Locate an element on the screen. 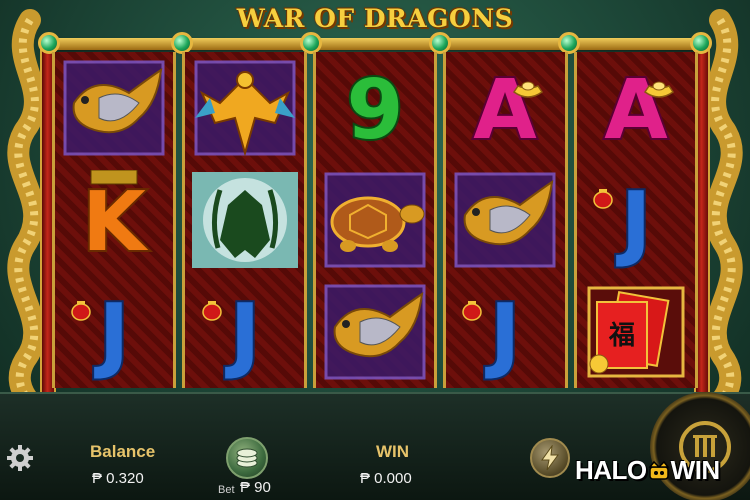 The image size is (750, 500). symbol-golden-phoenix is located at coordinates (244, 108).